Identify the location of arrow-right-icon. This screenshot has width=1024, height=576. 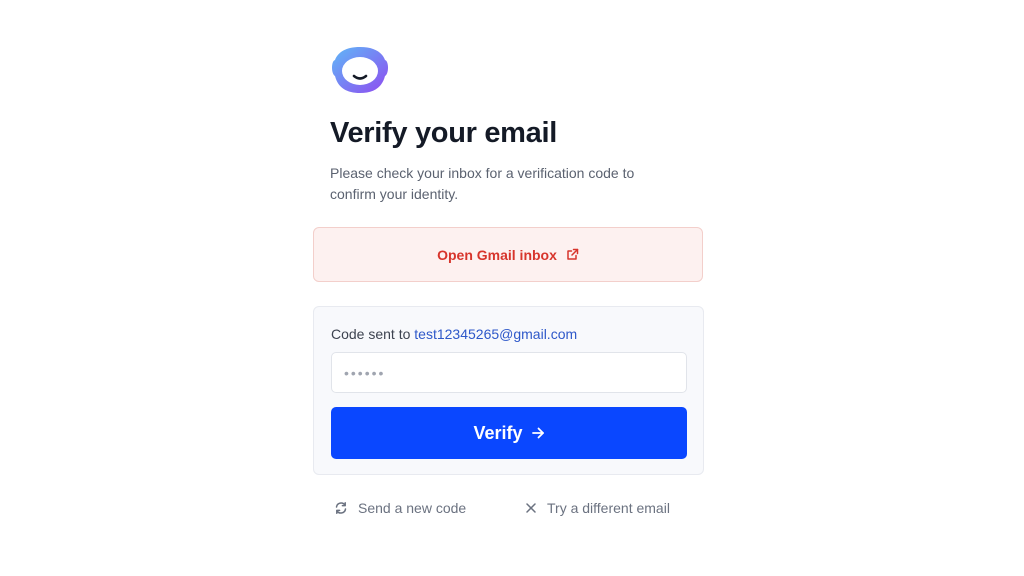
(538, 433).